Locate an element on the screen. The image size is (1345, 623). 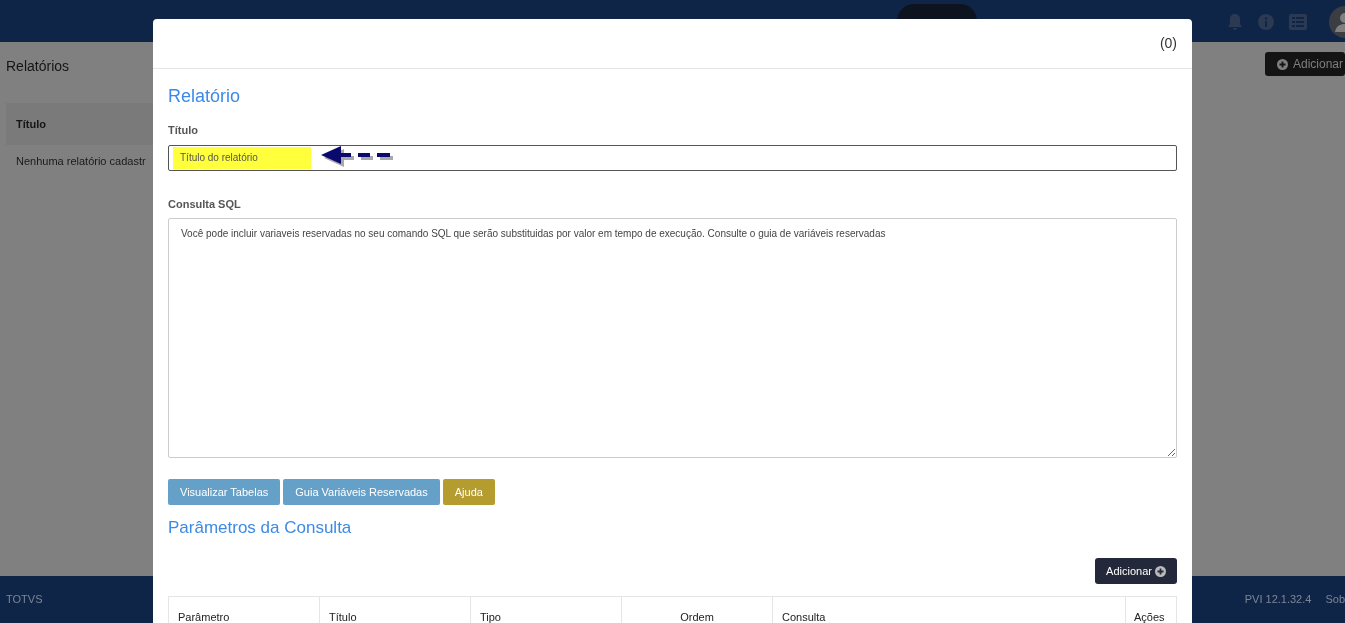
footer-link: Sob is located at coordinates (1335, 599).